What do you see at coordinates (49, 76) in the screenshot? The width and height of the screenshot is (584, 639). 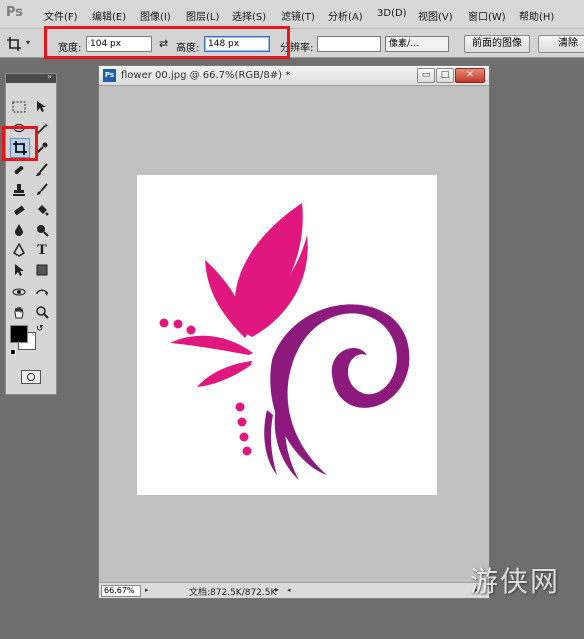 I see `collapse-icon: »` at bounding box center [49, 76].